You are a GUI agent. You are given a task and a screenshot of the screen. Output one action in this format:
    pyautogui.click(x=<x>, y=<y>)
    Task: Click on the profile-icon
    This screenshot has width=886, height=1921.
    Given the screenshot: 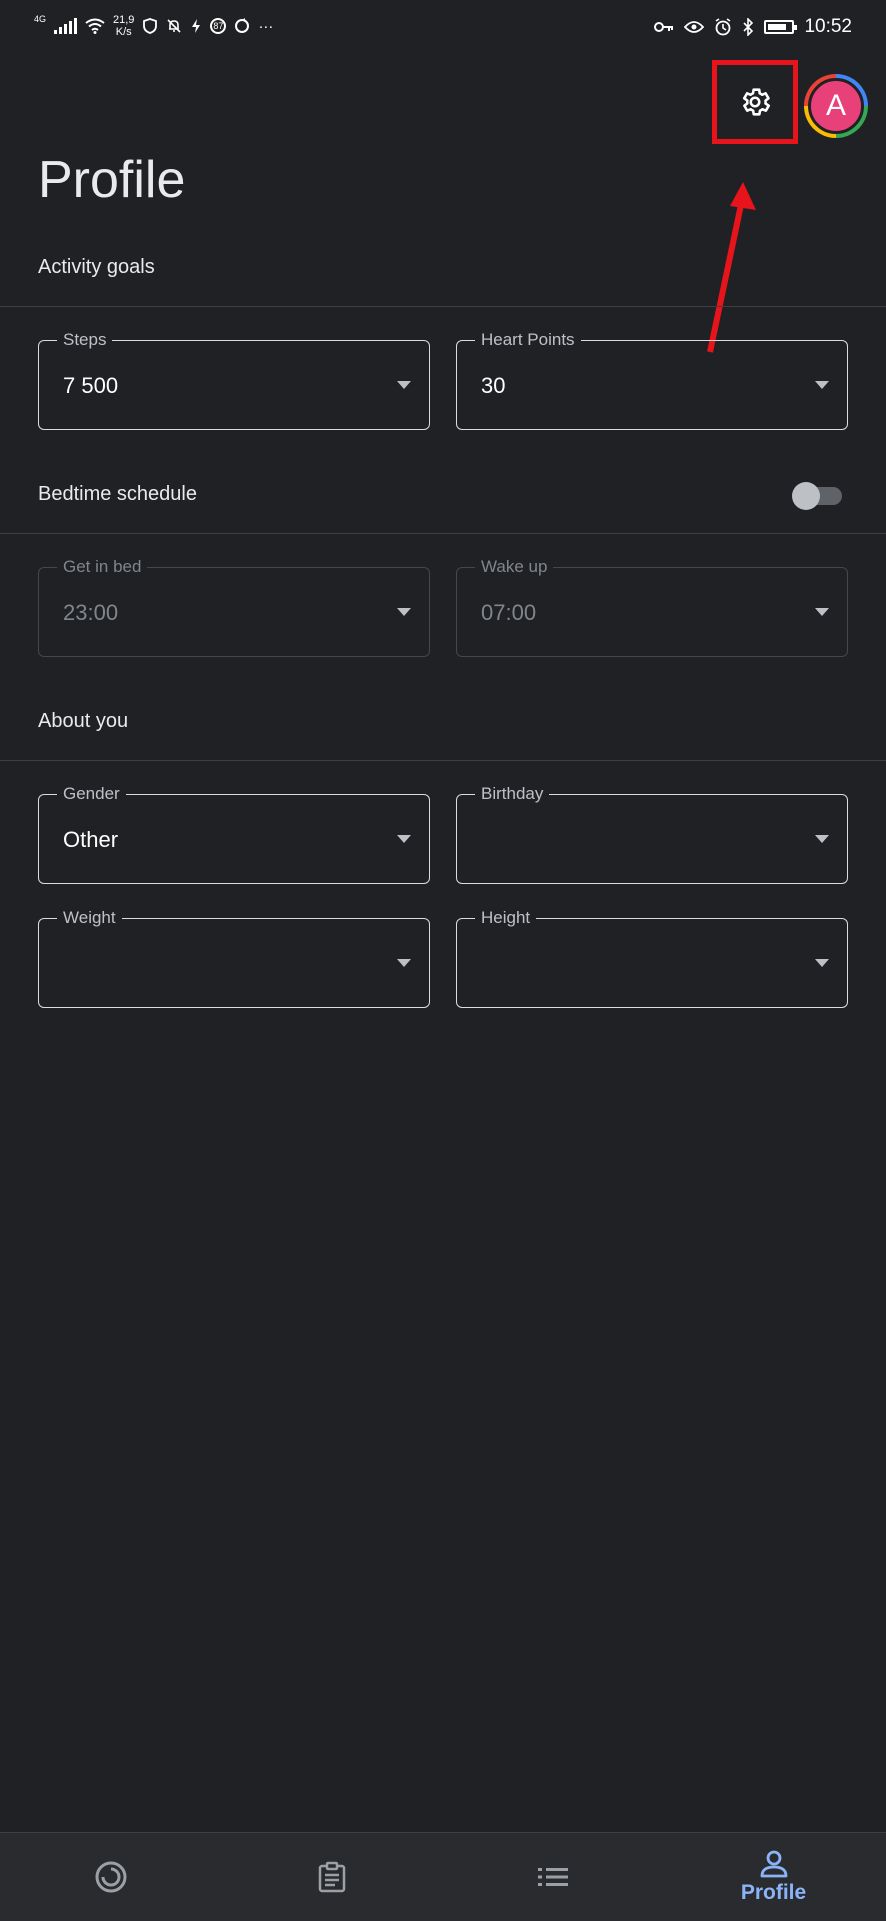 What is the action you would take?
    pyautogui.click(x=773, y=1864)
    